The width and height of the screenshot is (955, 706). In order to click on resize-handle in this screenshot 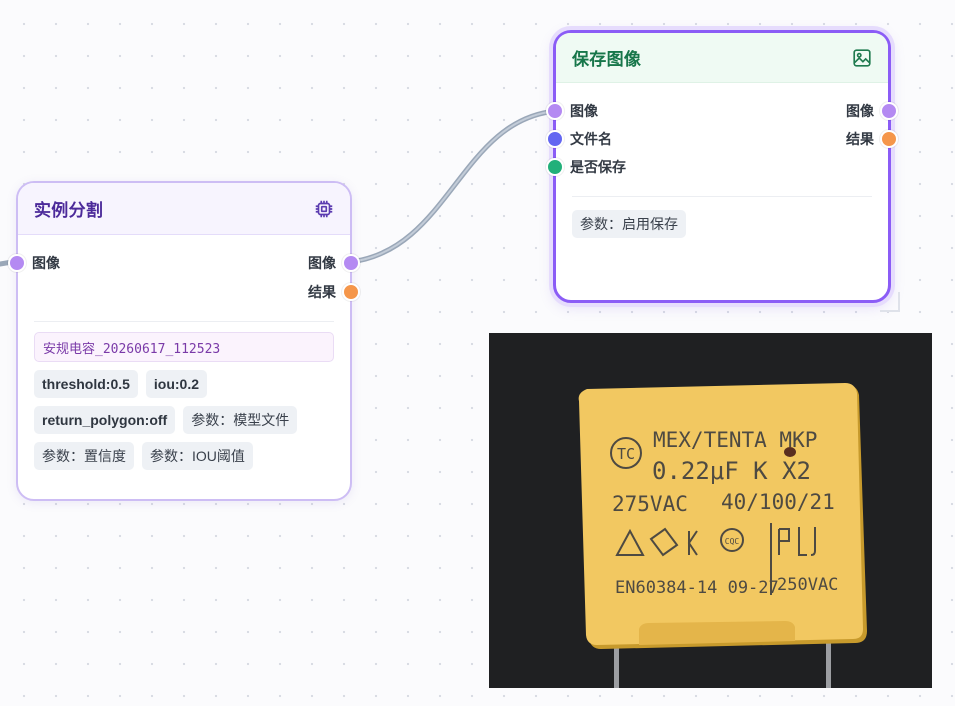, I will do `click(890, 302)`.